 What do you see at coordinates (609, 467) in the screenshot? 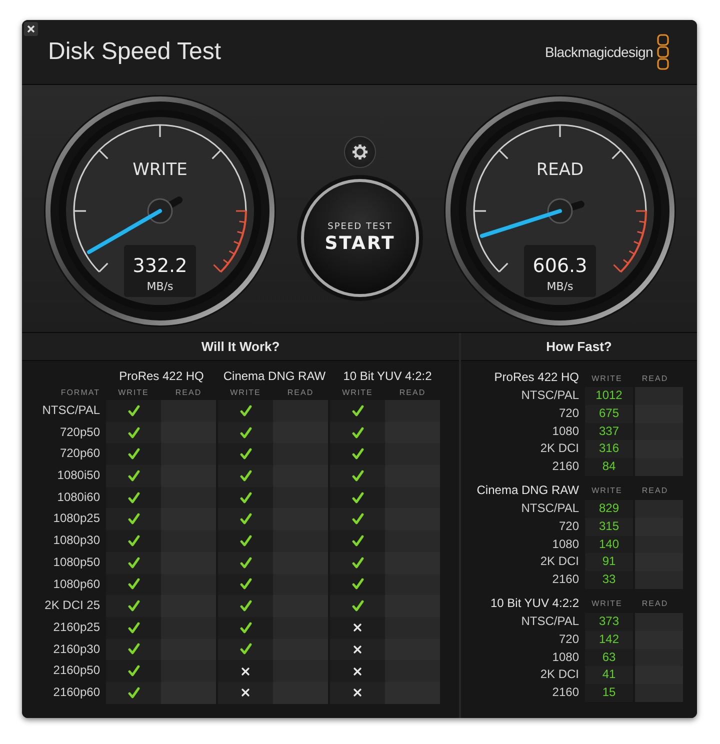
I see `speed-cell: 84` at bounding box center [609, 467].